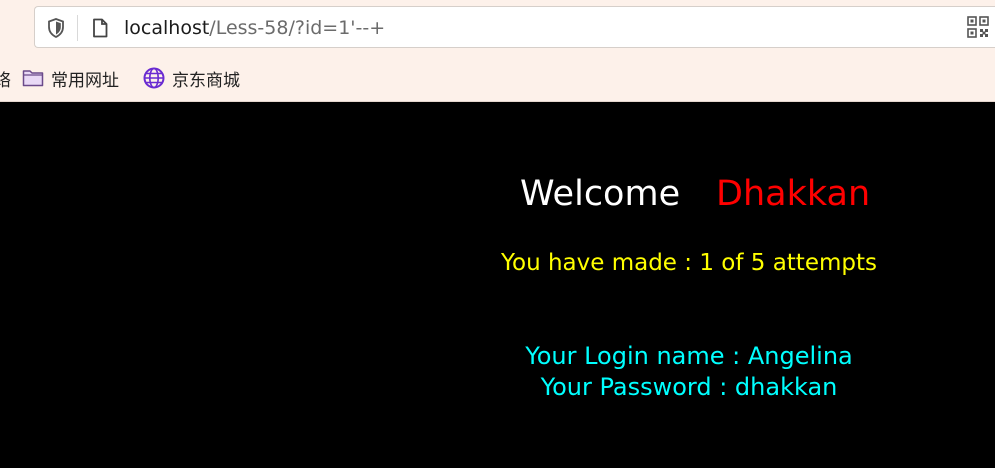 The width and height of the screenshot is (995, 468). I want to click on bookmark-jd-label: 京东商城, so click(206, 80).